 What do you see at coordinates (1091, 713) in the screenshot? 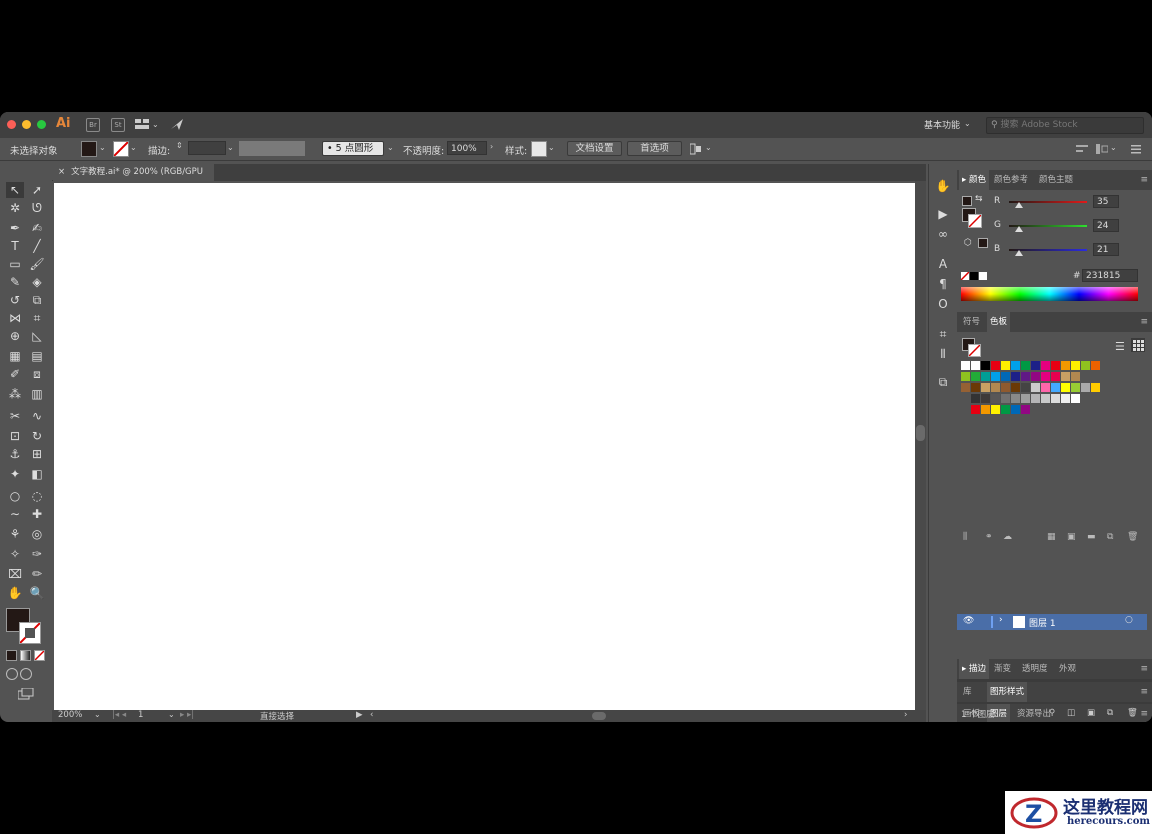
I see `new-sublayer-icon: ▣` at bounding box center [1091, 713].